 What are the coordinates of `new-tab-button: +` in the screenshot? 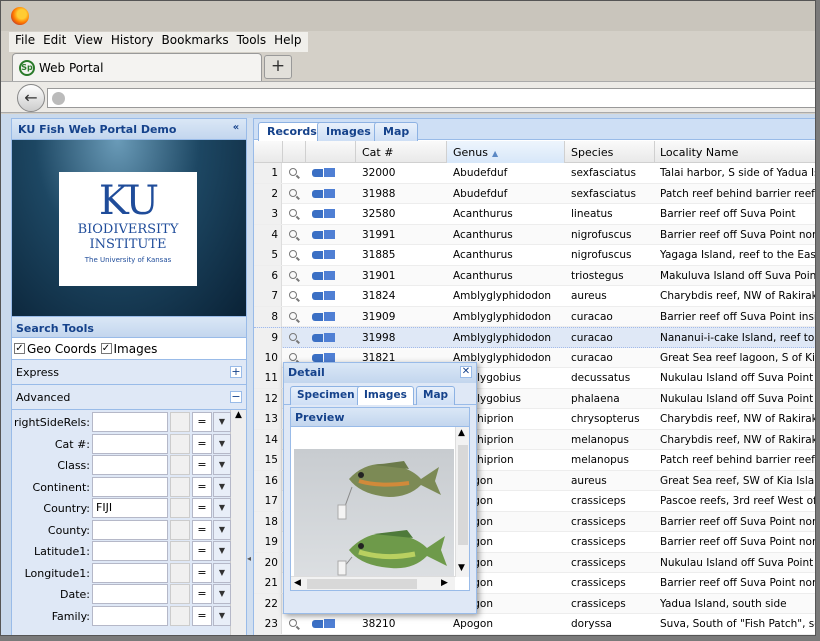 It's located at (278, 67).